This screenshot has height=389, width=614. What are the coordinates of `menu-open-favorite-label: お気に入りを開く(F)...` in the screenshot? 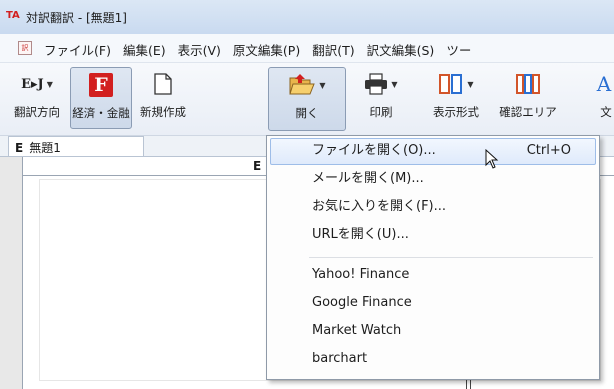 It's located at (379, 206).